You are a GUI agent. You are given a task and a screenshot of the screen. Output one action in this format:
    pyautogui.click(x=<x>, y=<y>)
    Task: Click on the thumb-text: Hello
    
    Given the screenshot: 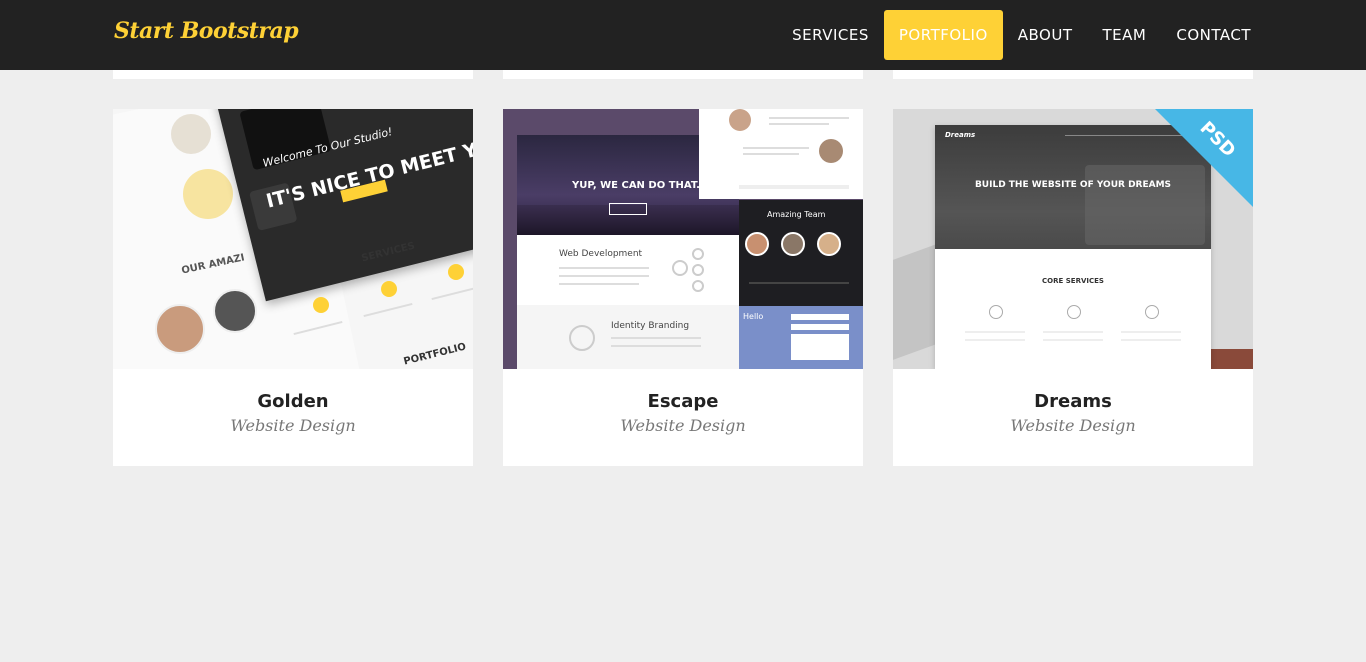 What is the action you would take?
    pyautogui.click(x=753, y=316)
    